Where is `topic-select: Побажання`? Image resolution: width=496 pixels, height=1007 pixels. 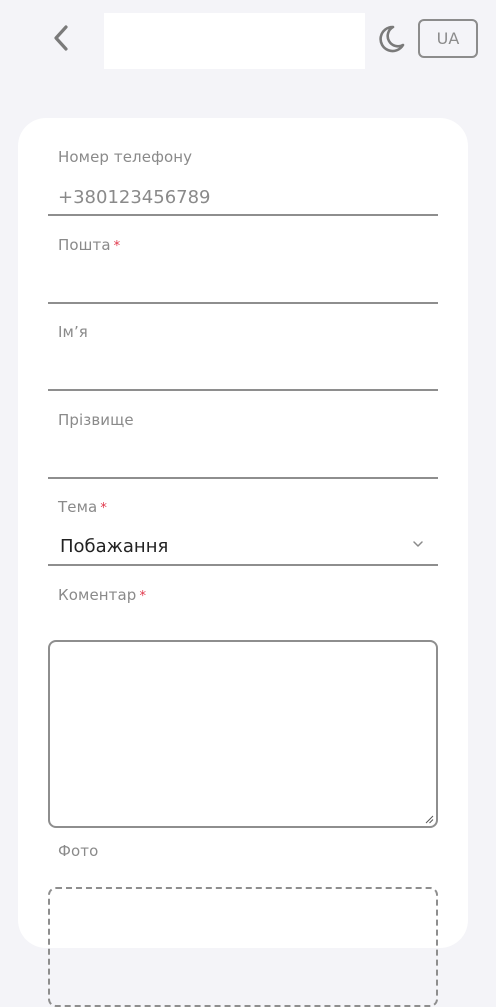 topic-select: Побажання is located at coordinates (243, 547).